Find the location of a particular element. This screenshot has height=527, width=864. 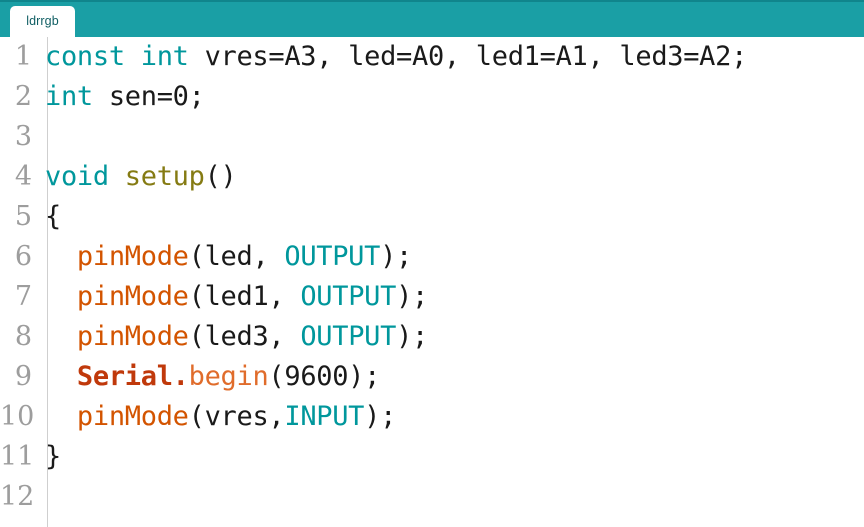

line-number: 12 is located at coordinates (17, 496).